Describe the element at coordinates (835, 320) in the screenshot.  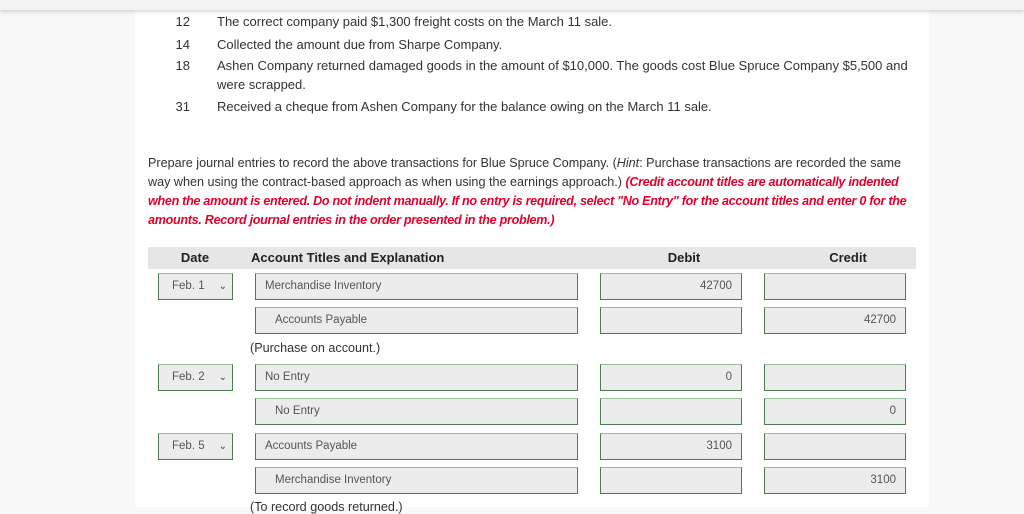
I see `credit-input: 42700` at that location.